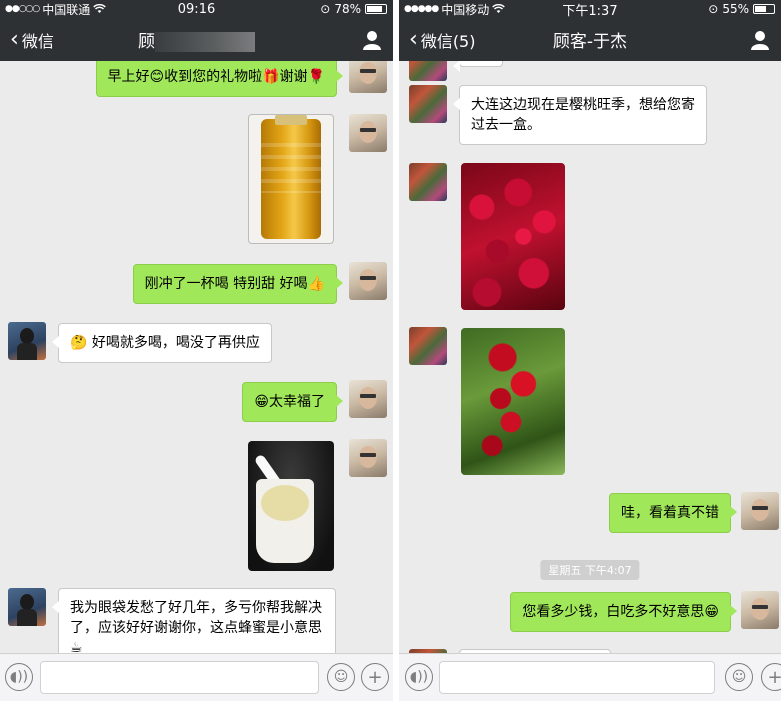  I want to click on status-bar: ●●○○○ 中国联通 09:16 ⊙ 78%, so click(196, 9).